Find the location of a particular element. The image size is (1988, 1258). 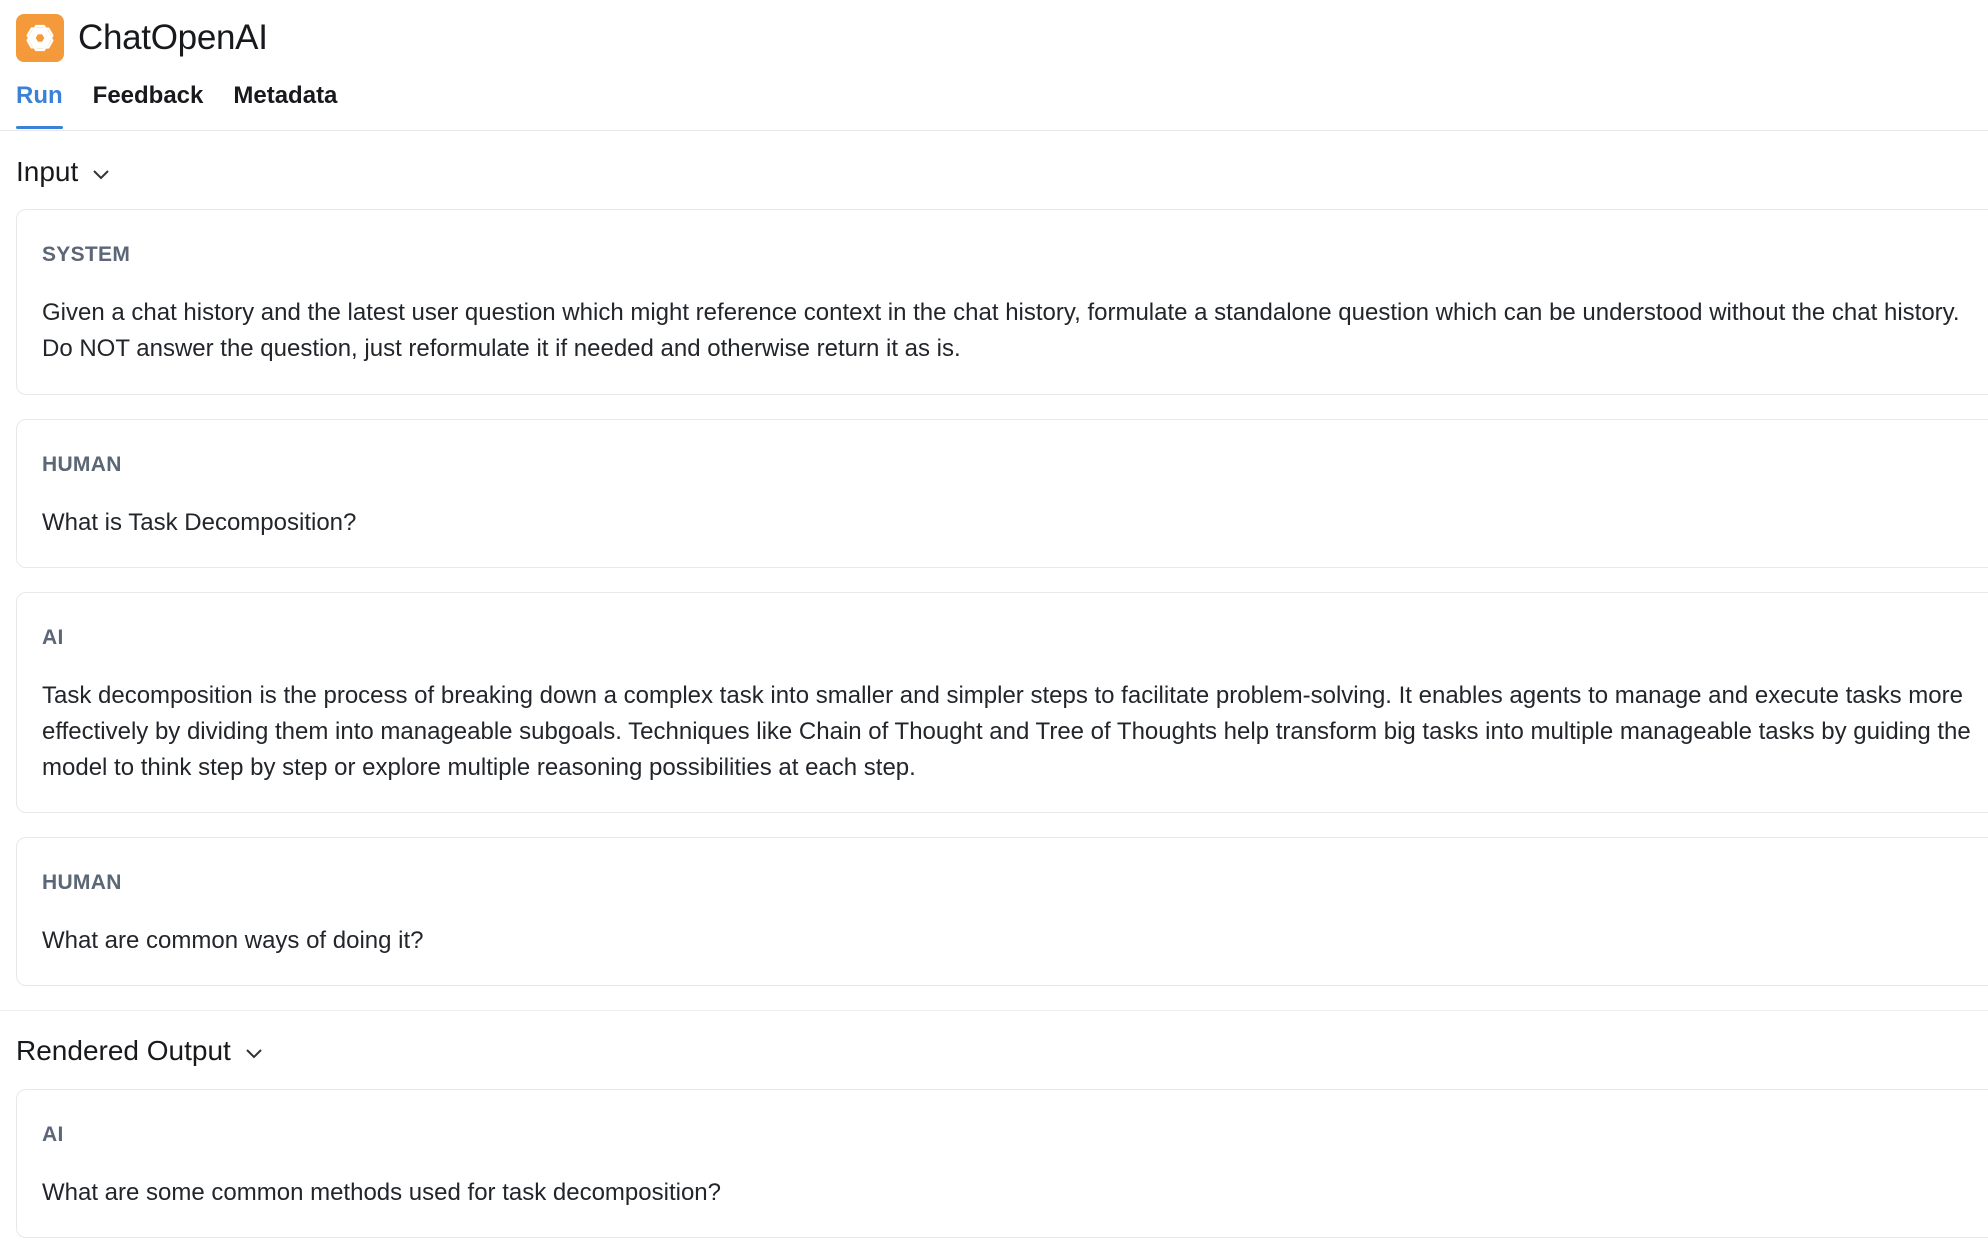

app-title: ChatOpenAI is located at coordinates (173, 37).